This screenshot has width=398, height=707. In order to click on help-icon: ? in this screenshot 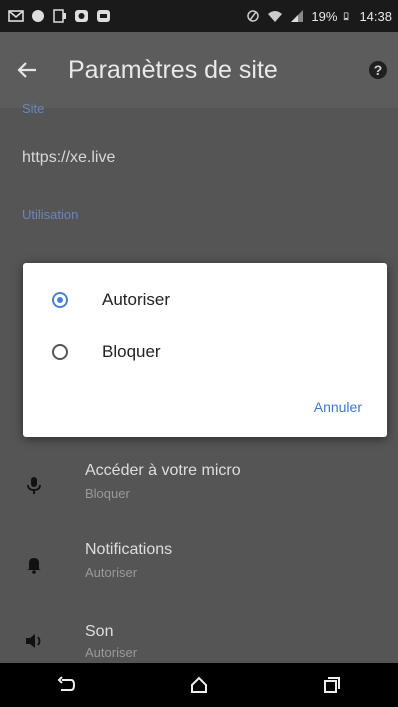, I will do `click(378, 70)`.